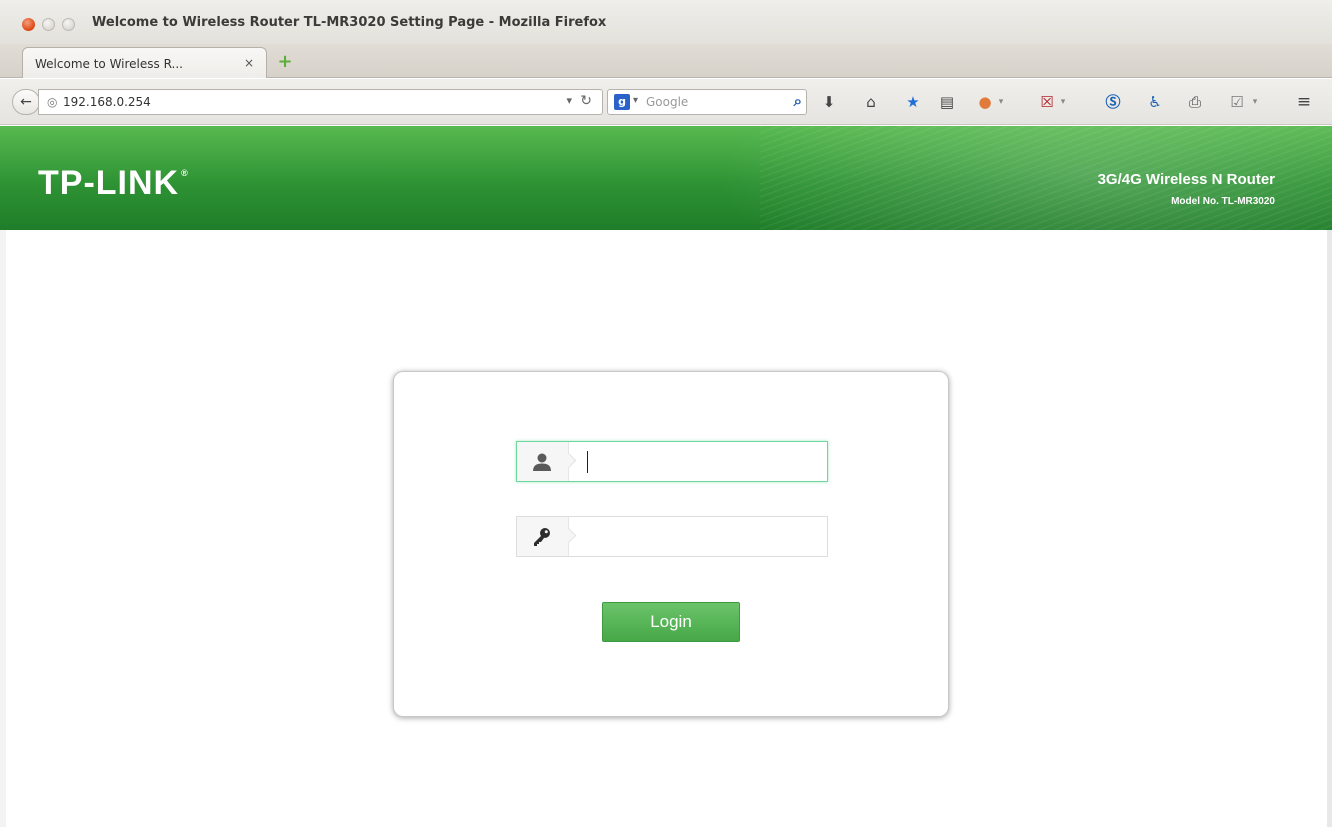  What do you see at coordinates (542, 462) in the screenshot?
I see `user-icon` at bounding box center [542, 462].